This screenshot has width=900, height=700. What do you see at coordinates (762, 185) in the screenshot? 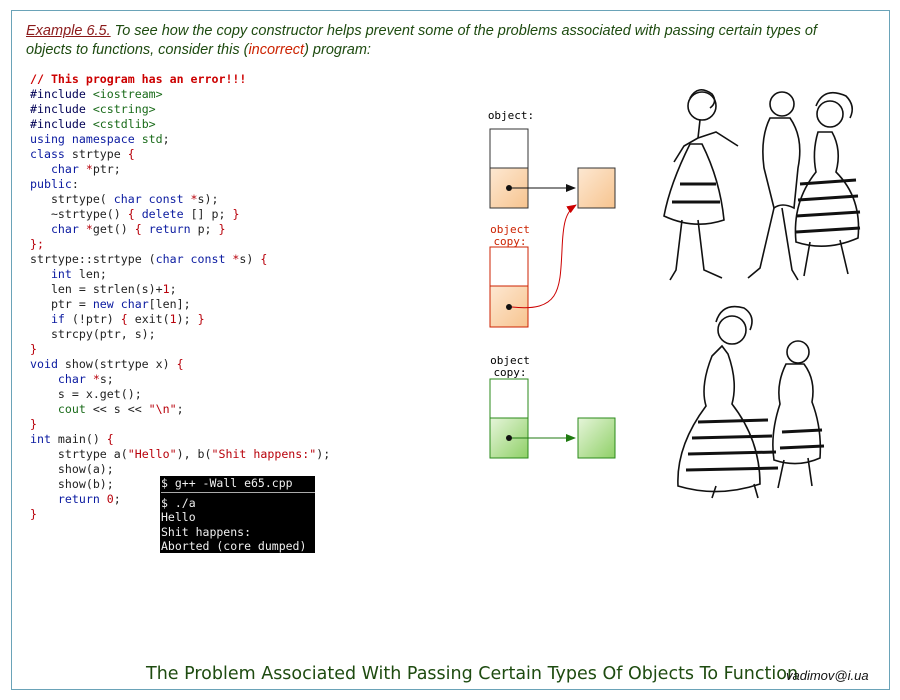
I see `cartoon-tug-of-war-illustration` at bounding box center [762, 185].